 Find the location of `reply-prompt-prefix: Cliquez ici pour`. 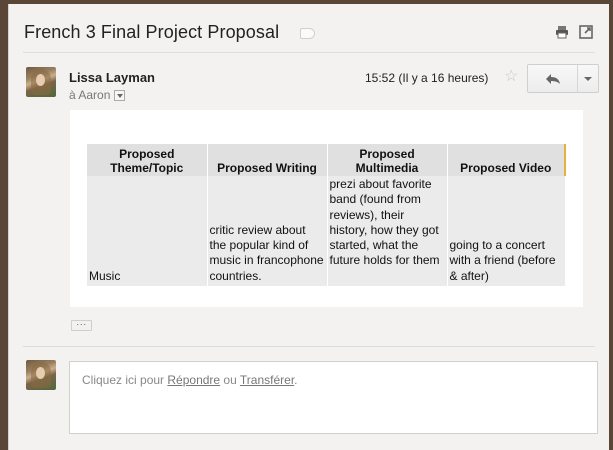

reply-prompt-prefix: Cliquez ici pour is located at coordinates (125, 380).